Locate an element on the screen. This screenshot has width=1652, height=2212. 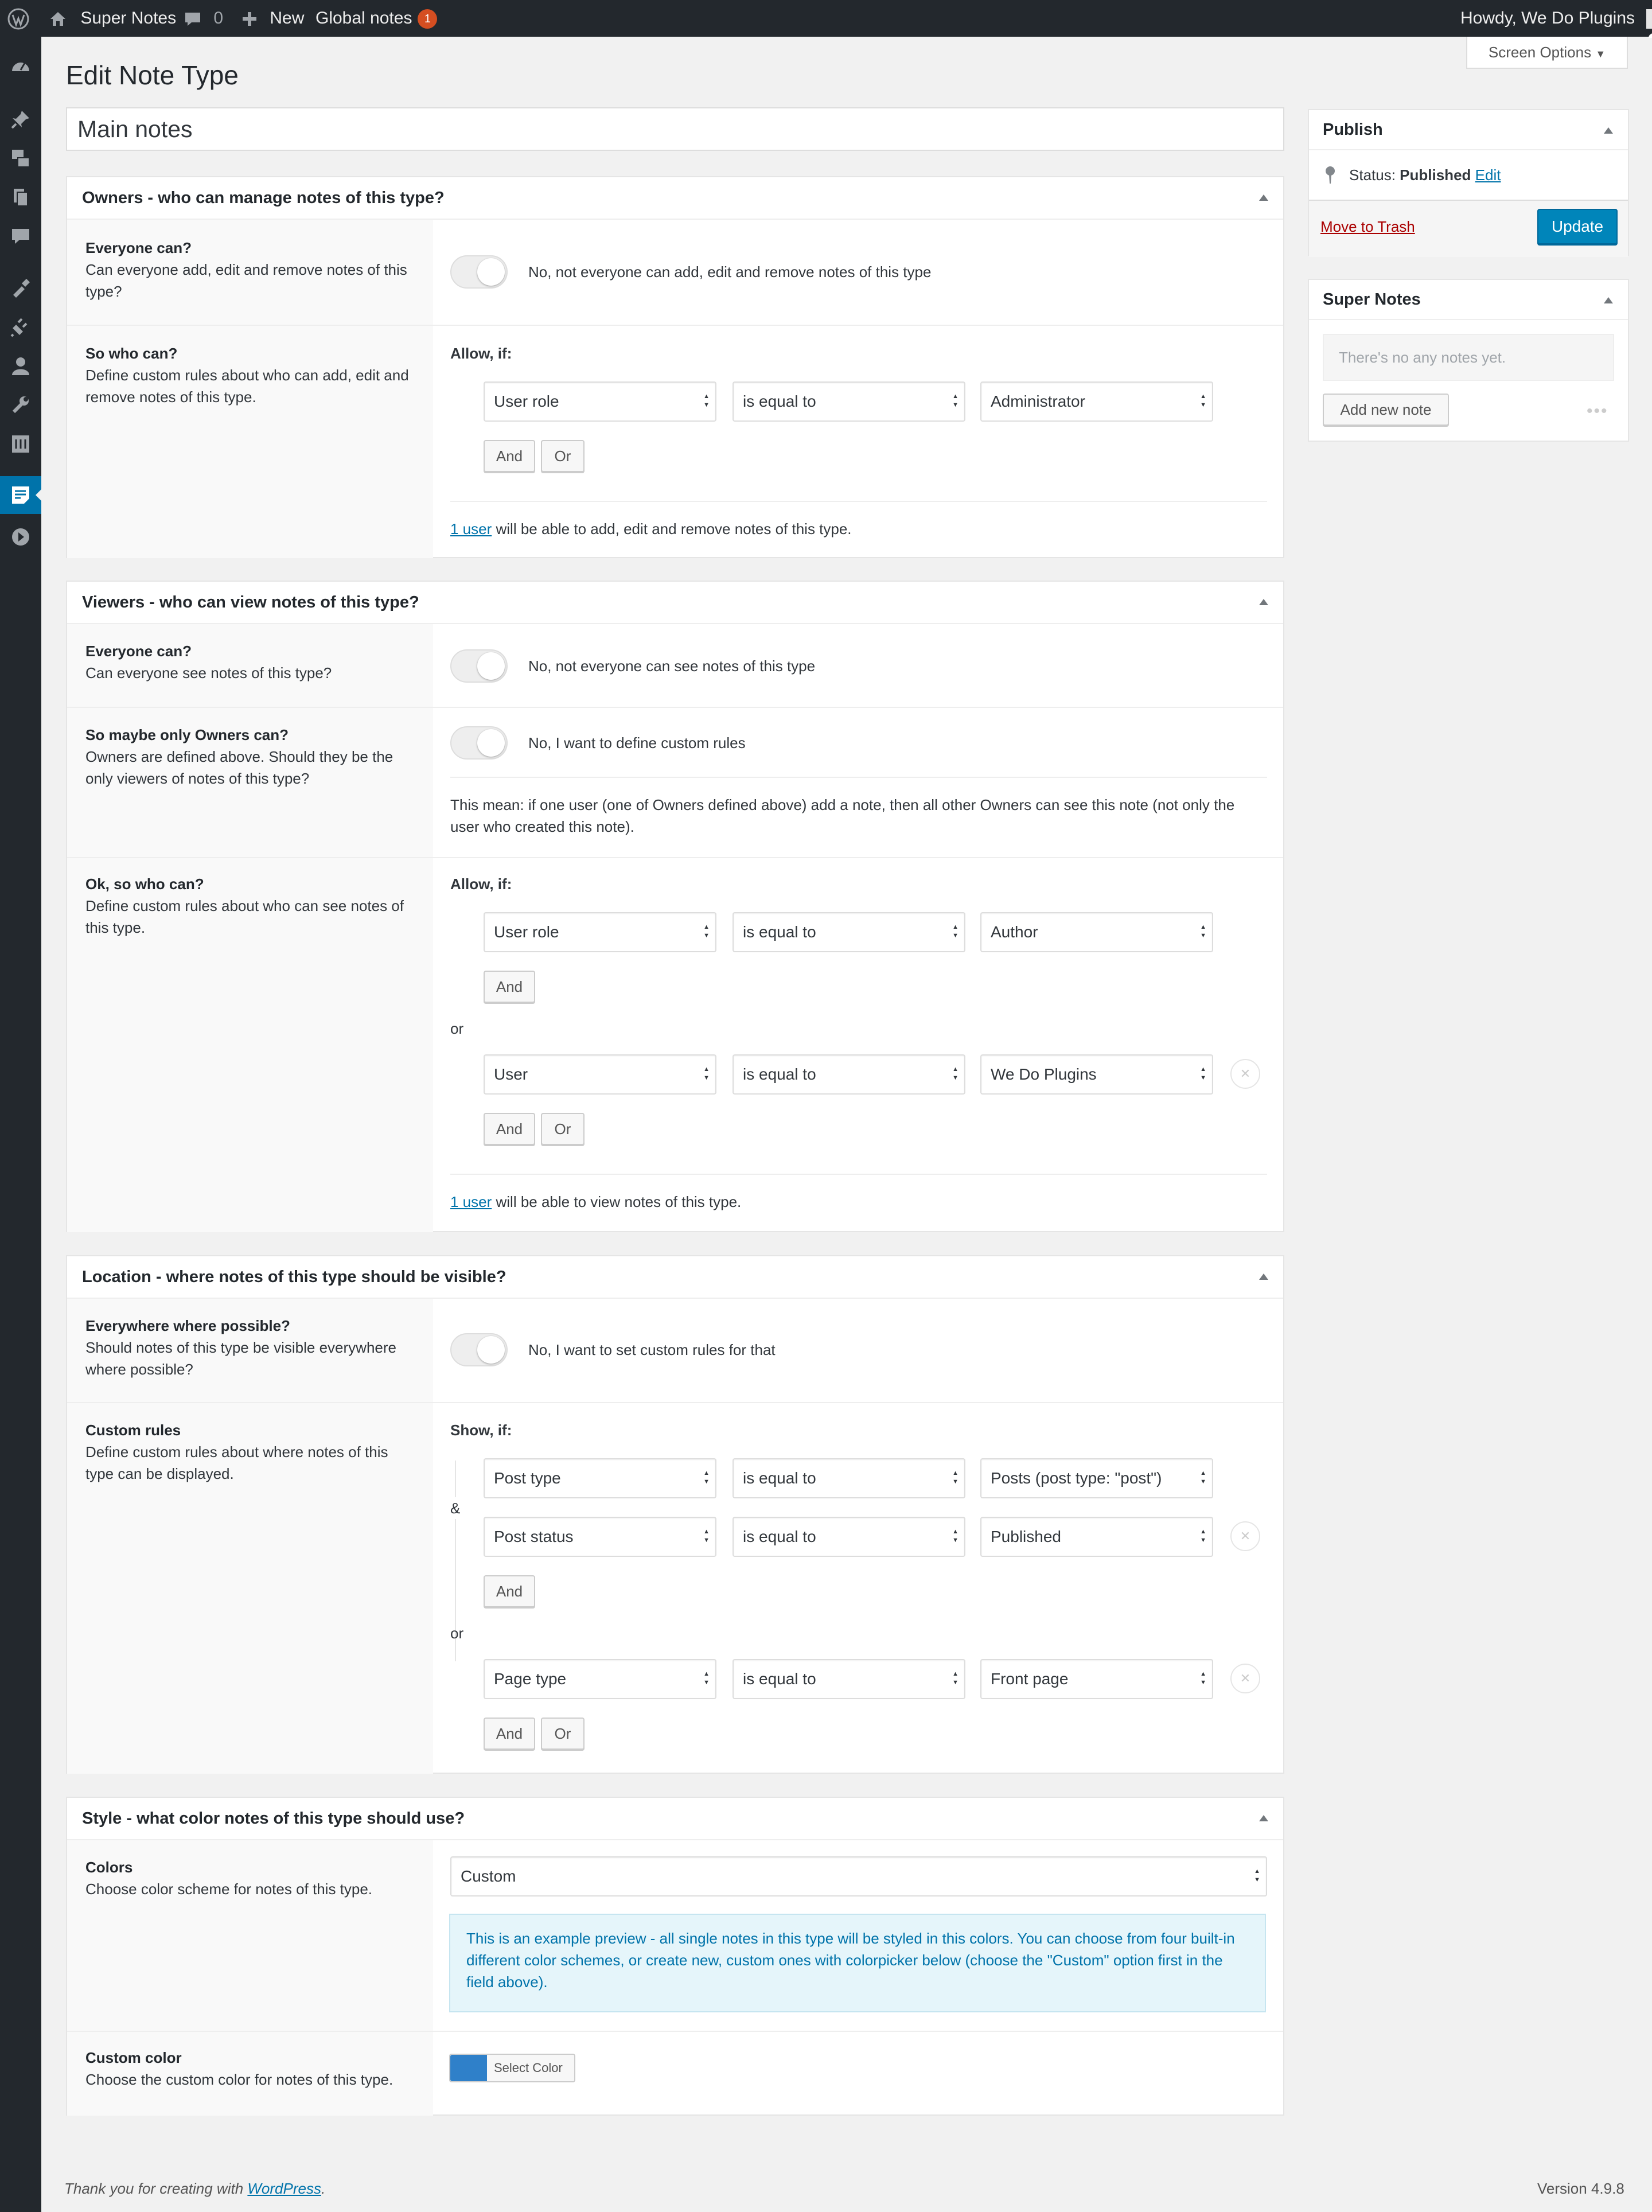
row-divider is located at coordinates (675, 707).